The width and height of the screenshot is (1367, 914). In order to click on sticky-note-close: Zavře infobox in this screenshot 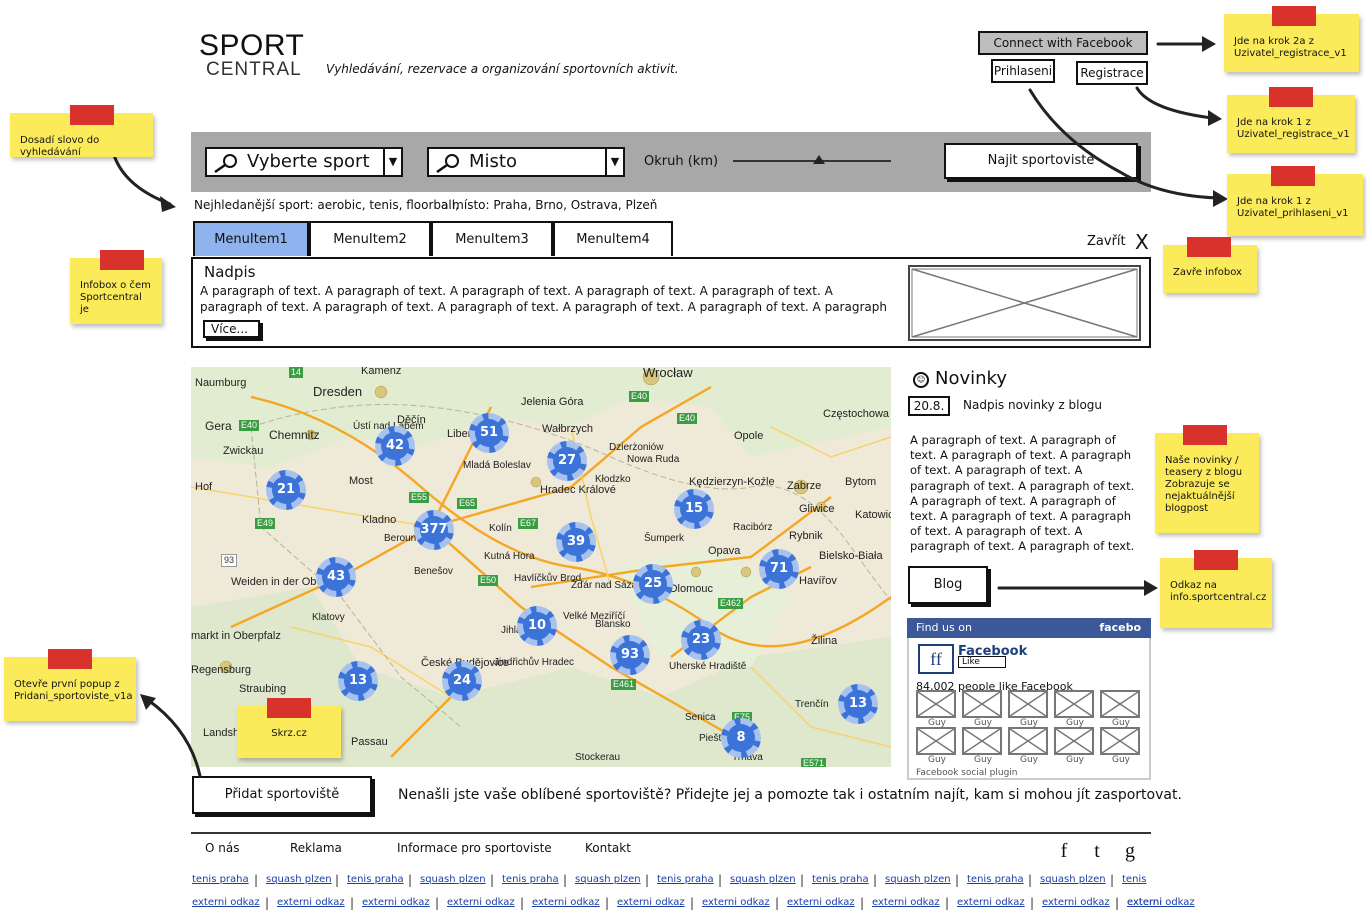, I will do `click(1210, 265)`.